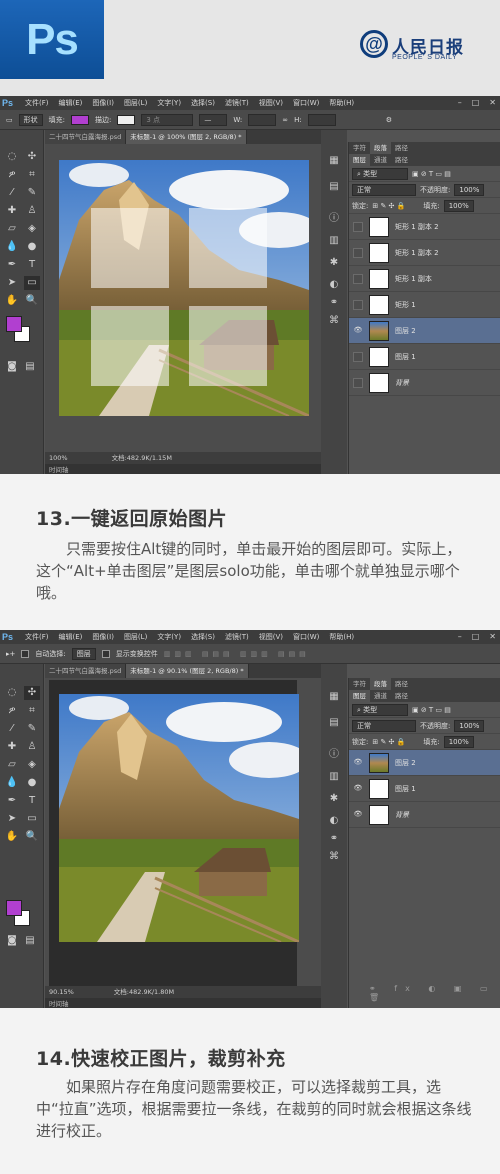  I want to click on zoom-level: 90.15%, so click(61, 992).